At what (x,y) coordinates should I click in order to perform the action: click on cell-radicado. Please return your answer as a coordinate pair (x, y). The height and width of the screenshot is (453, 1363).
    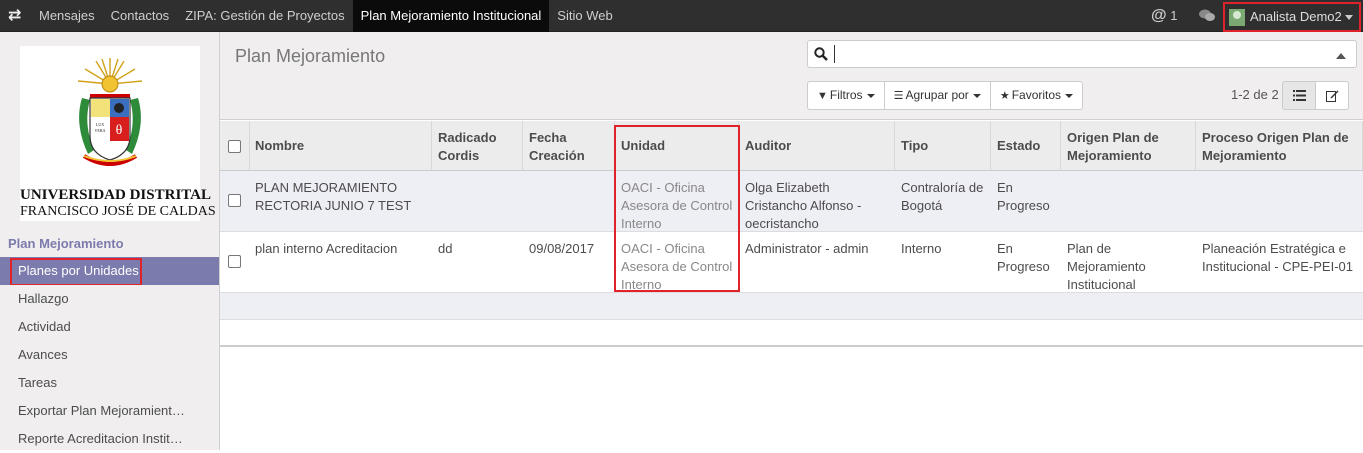
    Looking at the image, I should click on (477, 201).